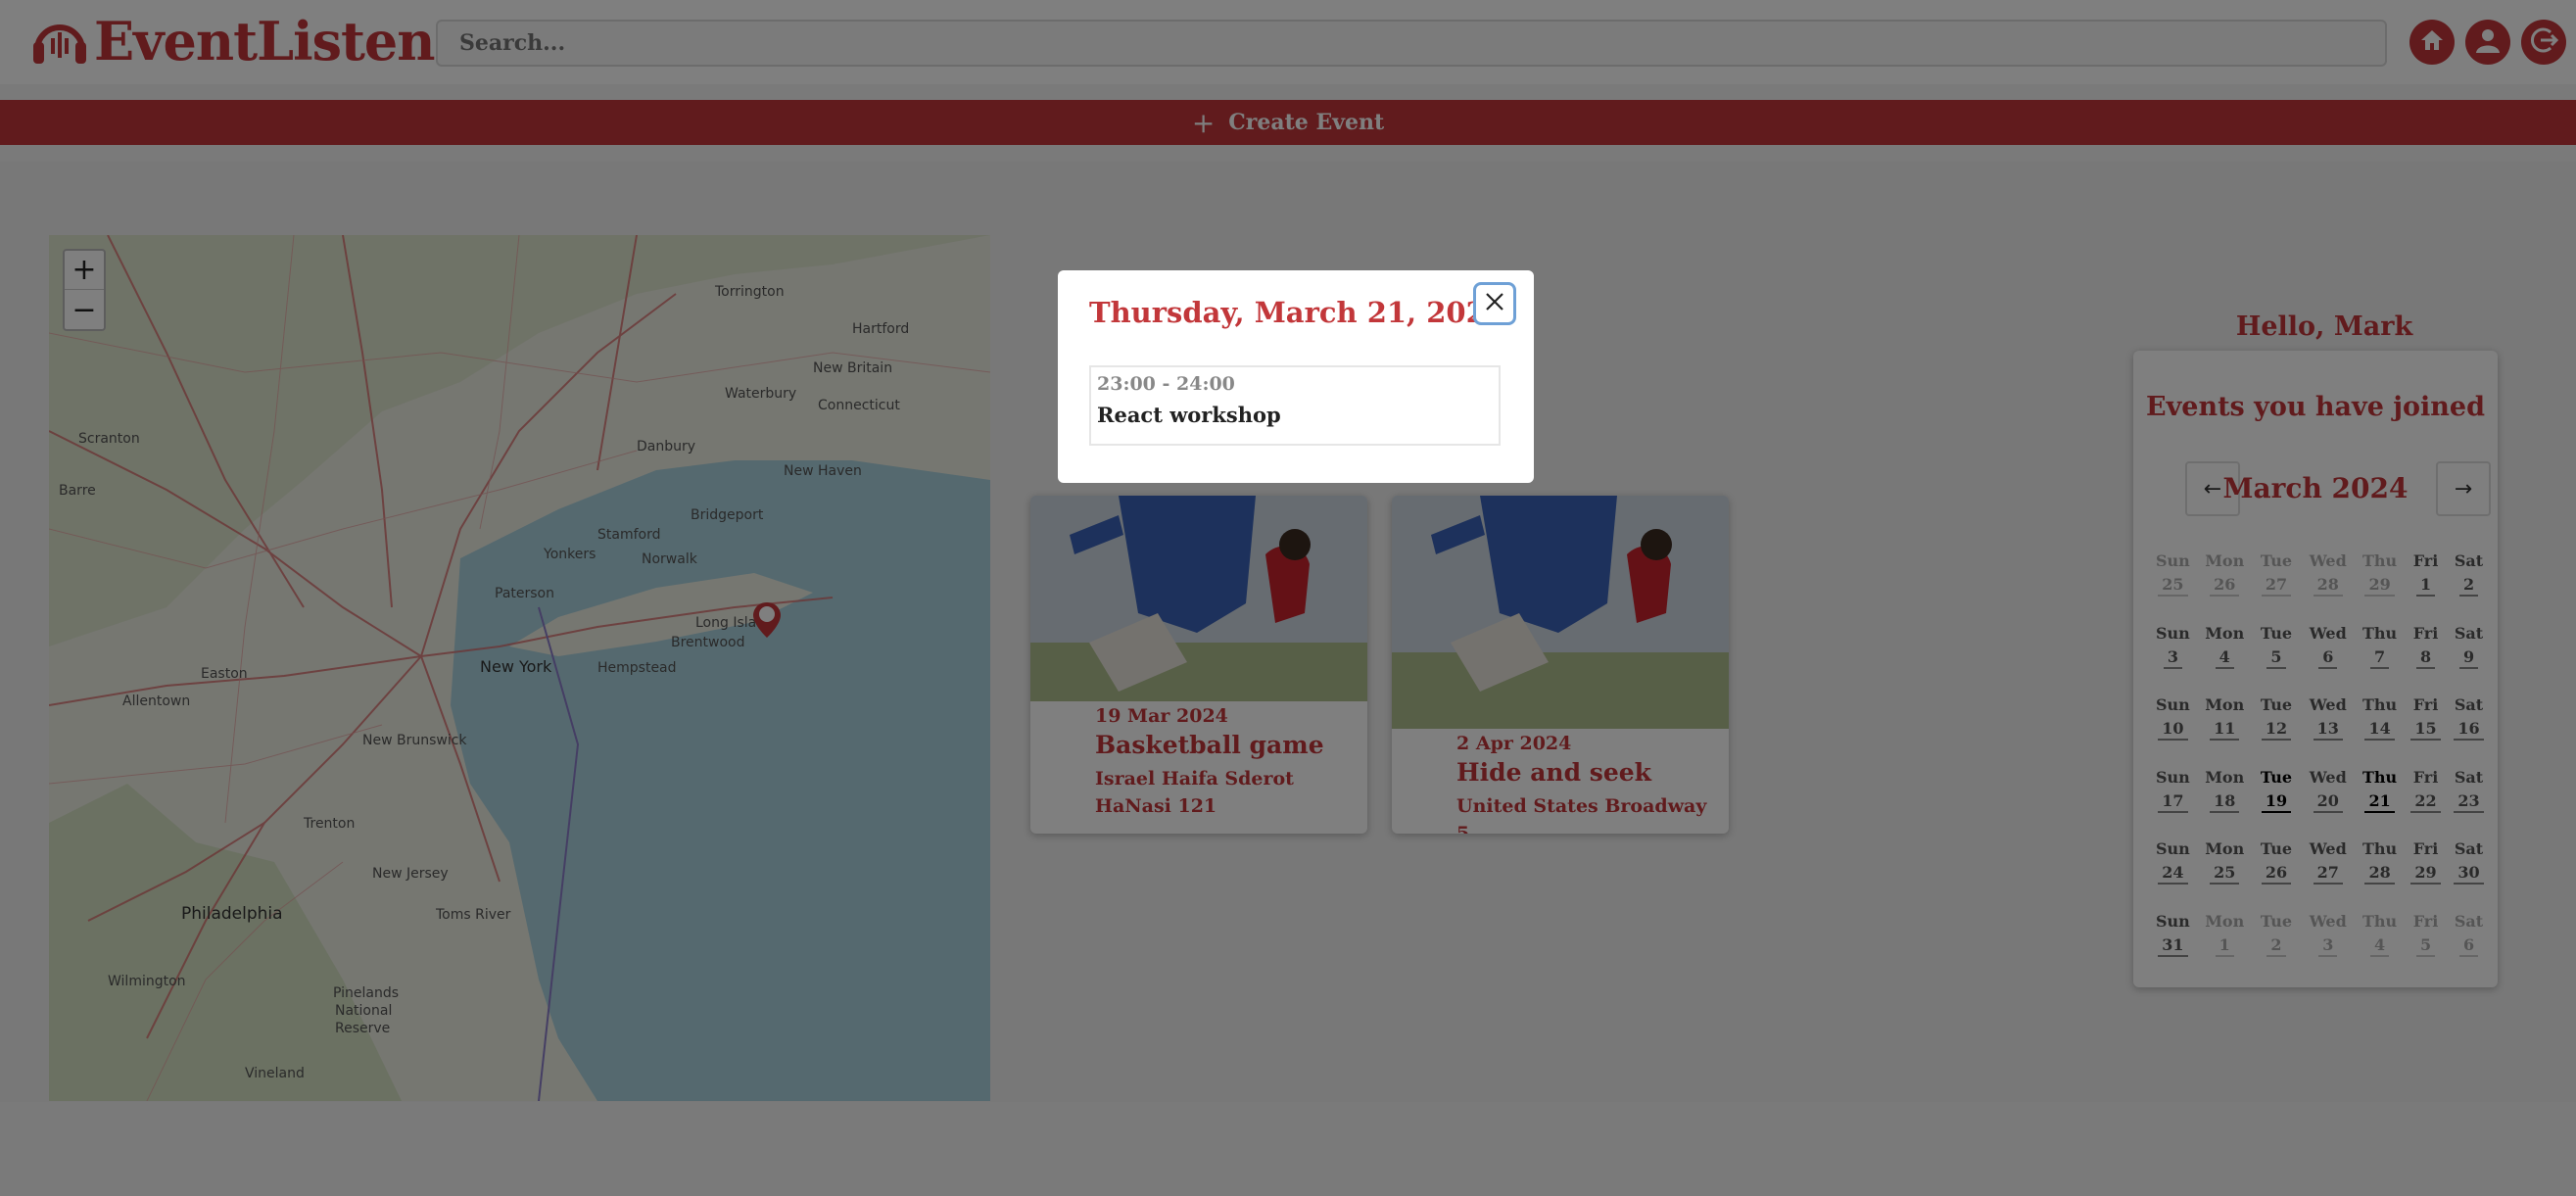 The image size is (2576, 1196). I want to click on close-button, so click(1494, 303).